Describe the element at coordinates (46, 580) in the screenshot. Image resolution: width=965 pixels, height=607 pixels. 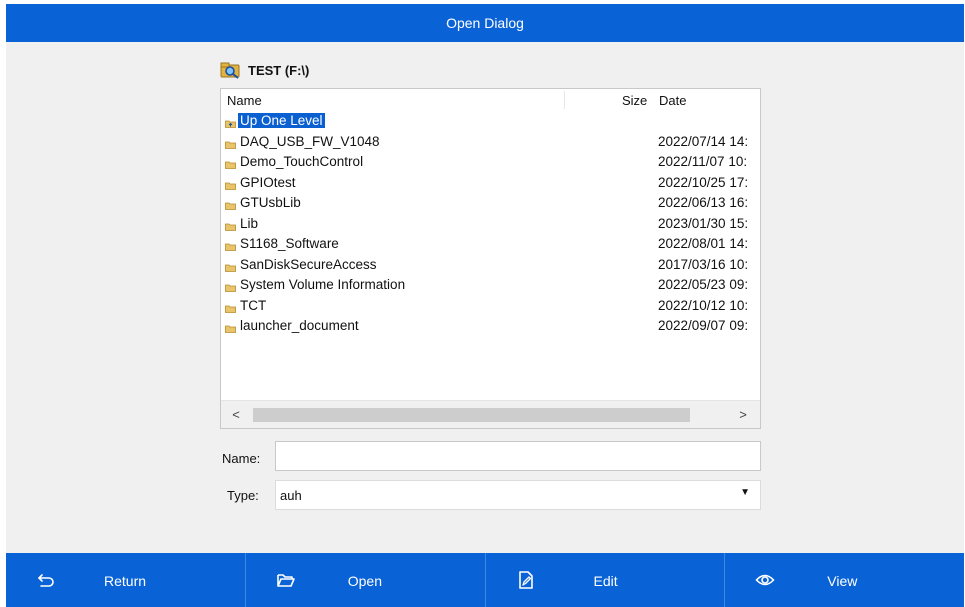
I see `return-icon` at that location.